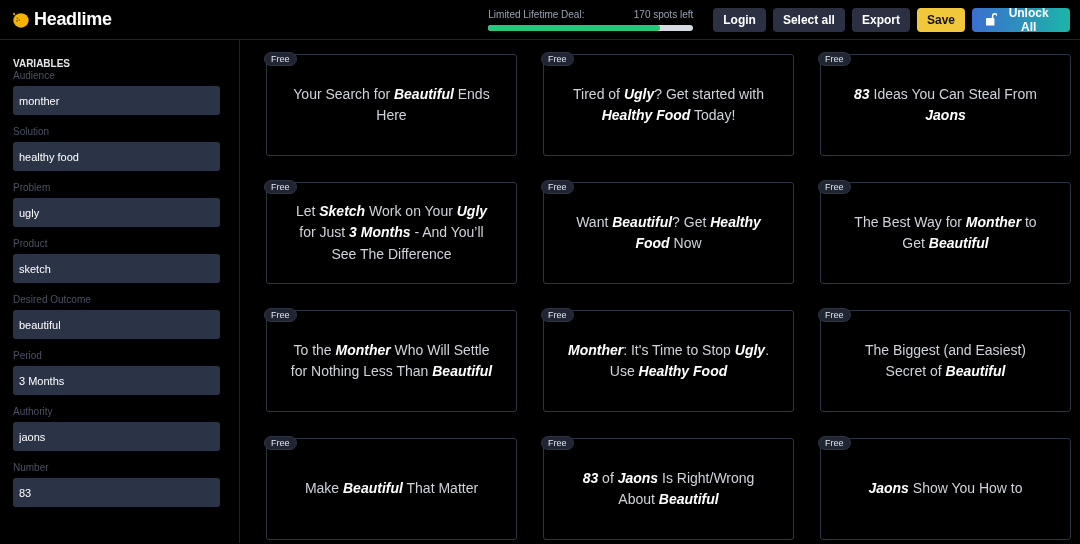 The height and width of the screenshot is (544, 1080). Describe the element at coordinates (32, 187) in the screenshot. I see `field-label: Problem` at that location.